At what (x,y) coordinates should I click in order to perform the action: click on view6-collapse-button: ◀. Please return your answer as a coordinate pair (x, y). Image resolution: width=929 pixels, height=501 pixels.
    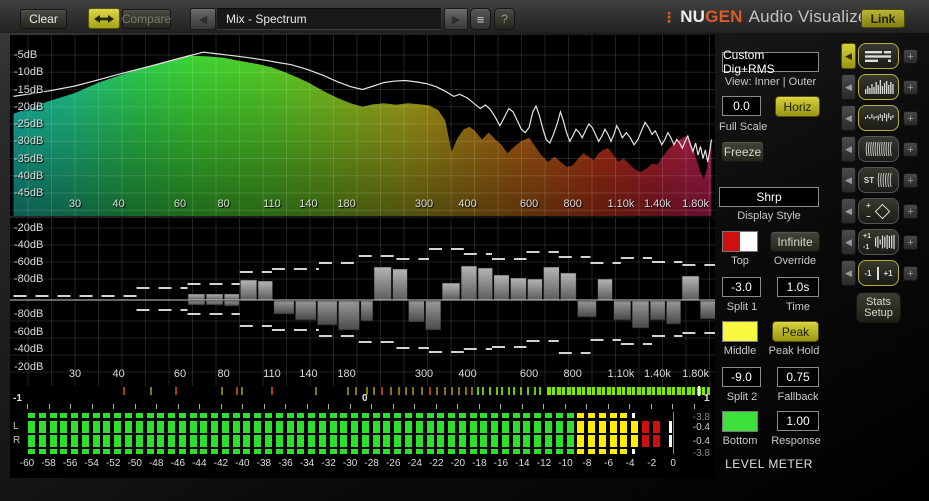
    Looking at the image, I should click on (848, 211).